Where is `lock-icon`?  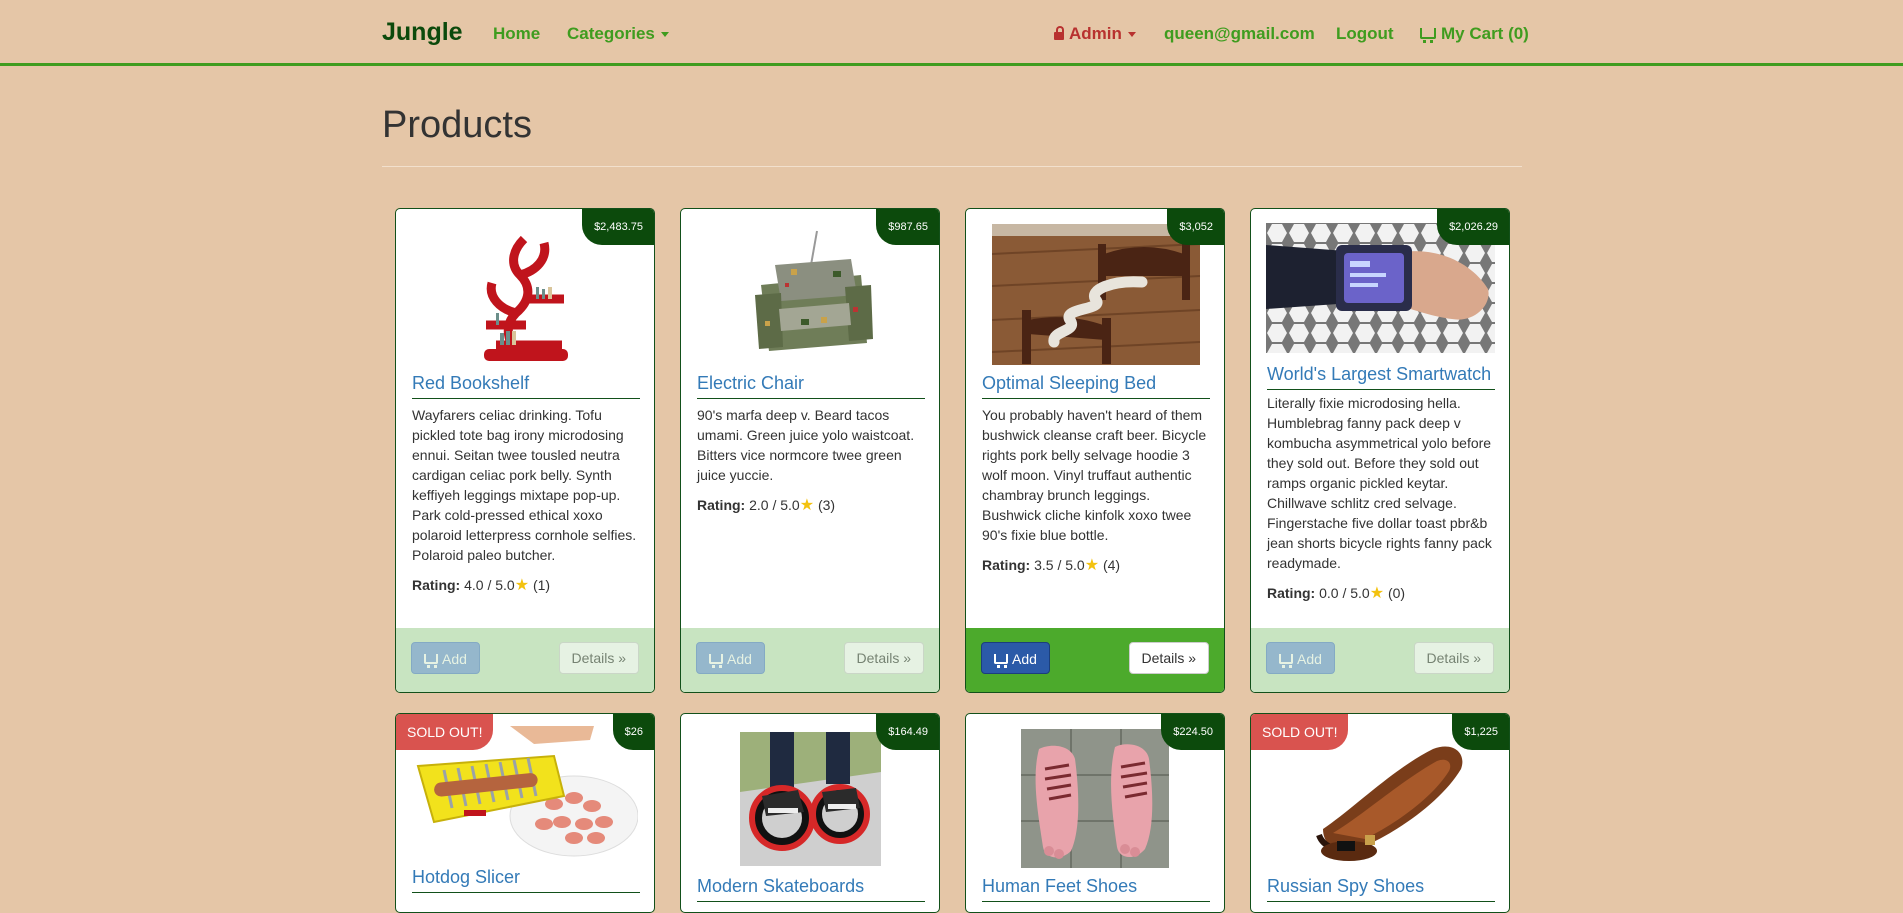
lock-icon is located at coordinates (1059, 33).